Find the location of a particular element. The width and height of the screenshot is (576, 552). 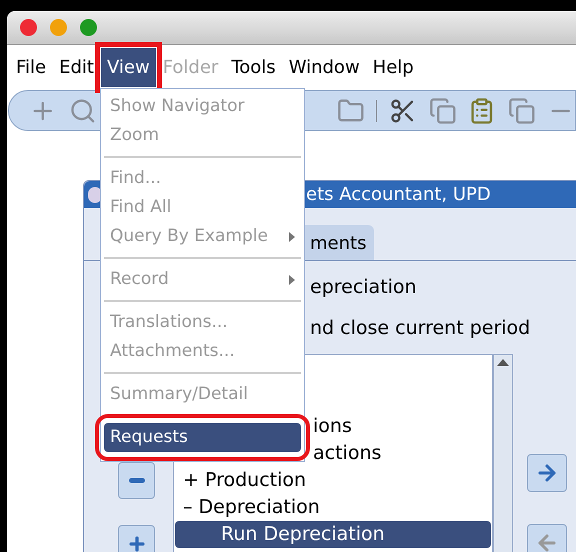

folder-icon is located at coordinates (350, 110).